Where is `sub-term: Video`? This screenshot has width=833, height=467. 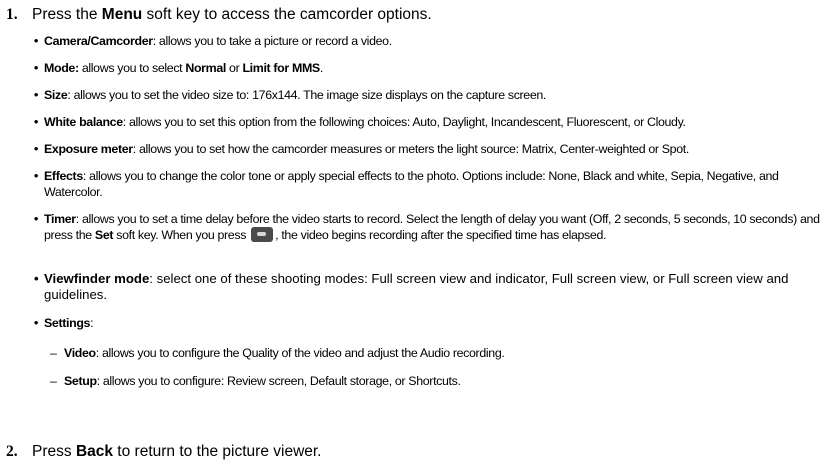
sub-term: Video is located at coordinates (80, 353).